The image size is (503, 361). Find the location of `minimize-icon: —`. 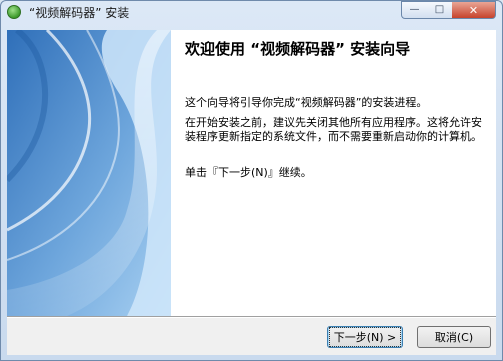

minimize-icon: — is located at coordinates (414, 9).